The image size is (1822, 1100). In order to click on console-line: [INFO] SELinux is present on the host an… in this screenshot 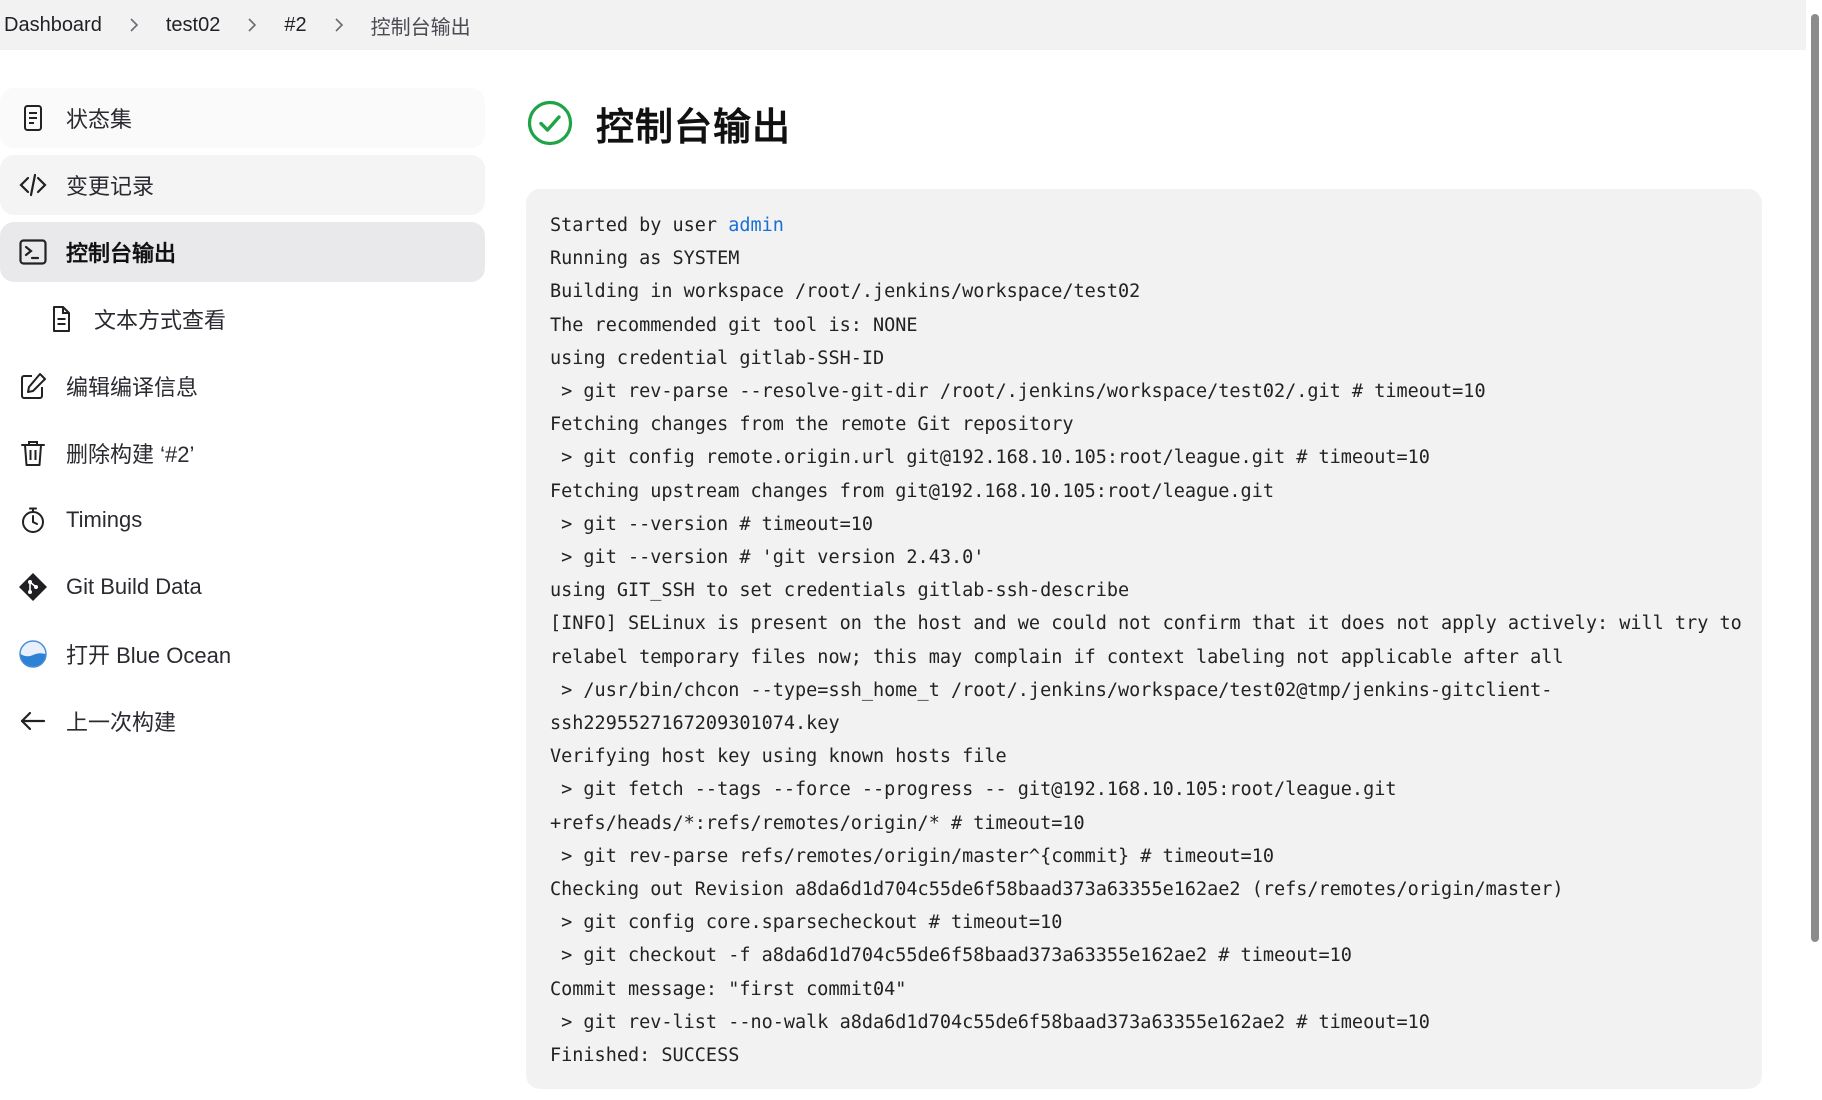, I will do `click(1146, 624)`.